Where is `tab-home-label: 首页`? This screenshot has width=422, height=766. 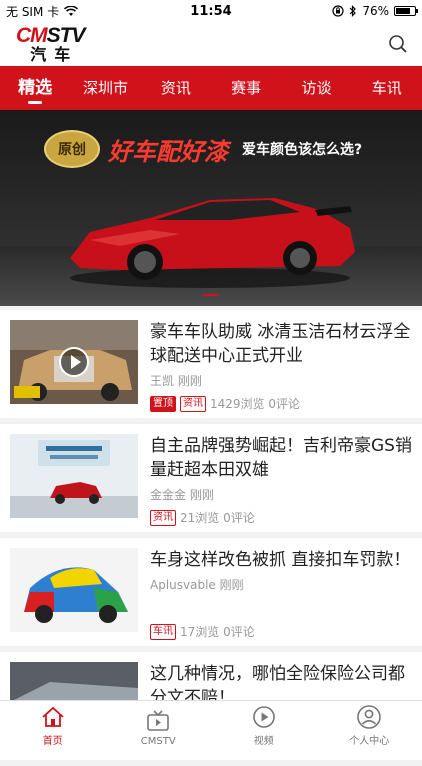
tab-home-label: 首页 is located at coordinates (53, 739).